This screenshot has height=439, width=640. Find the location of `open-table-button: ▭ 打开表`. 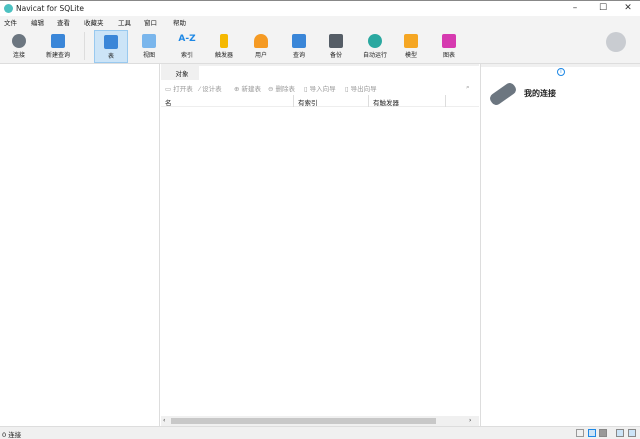

open-table-button: ▭ 打开表 is located at coordinates (179, 88).